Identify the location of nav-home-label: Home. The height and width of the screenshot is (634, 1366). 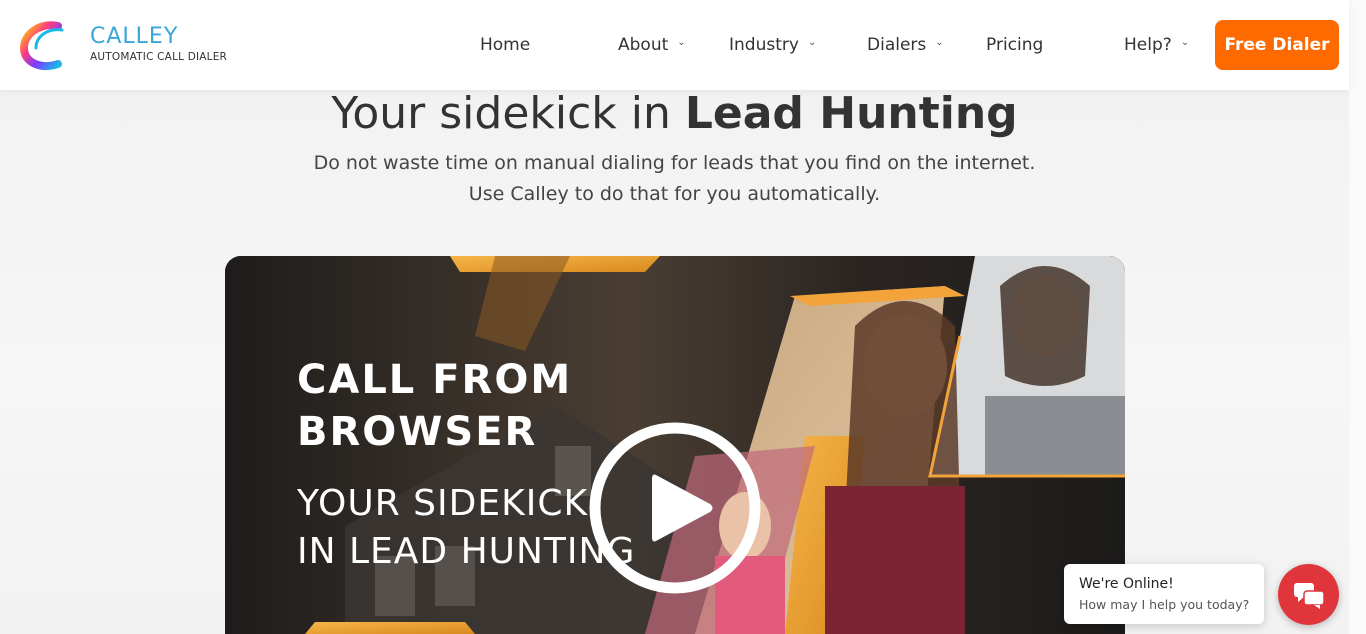
(505, 45).